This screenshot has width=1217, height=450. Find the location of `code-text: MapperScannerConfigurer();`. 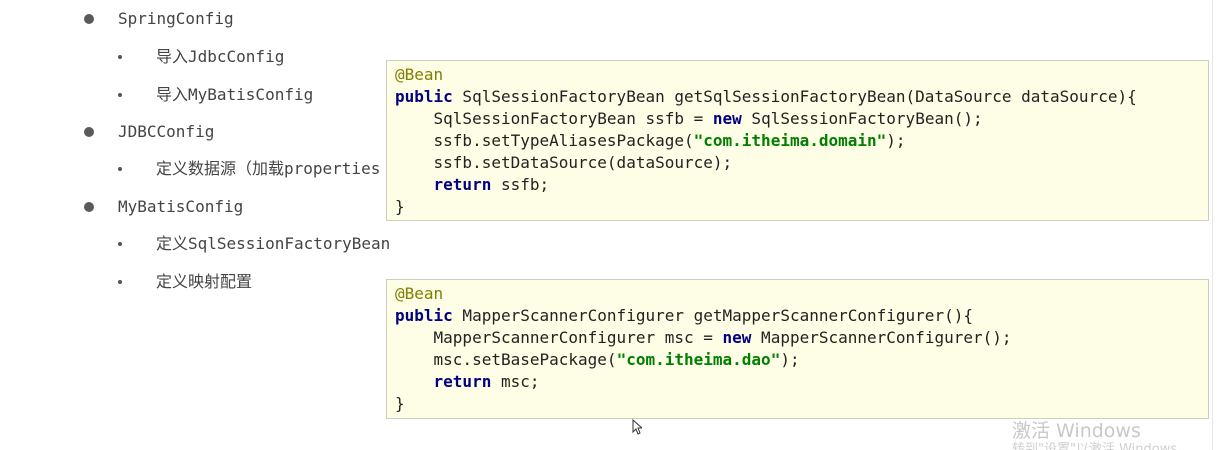

code-text: MapperScannerConfigurer(); is located at coordinates (881, 337).